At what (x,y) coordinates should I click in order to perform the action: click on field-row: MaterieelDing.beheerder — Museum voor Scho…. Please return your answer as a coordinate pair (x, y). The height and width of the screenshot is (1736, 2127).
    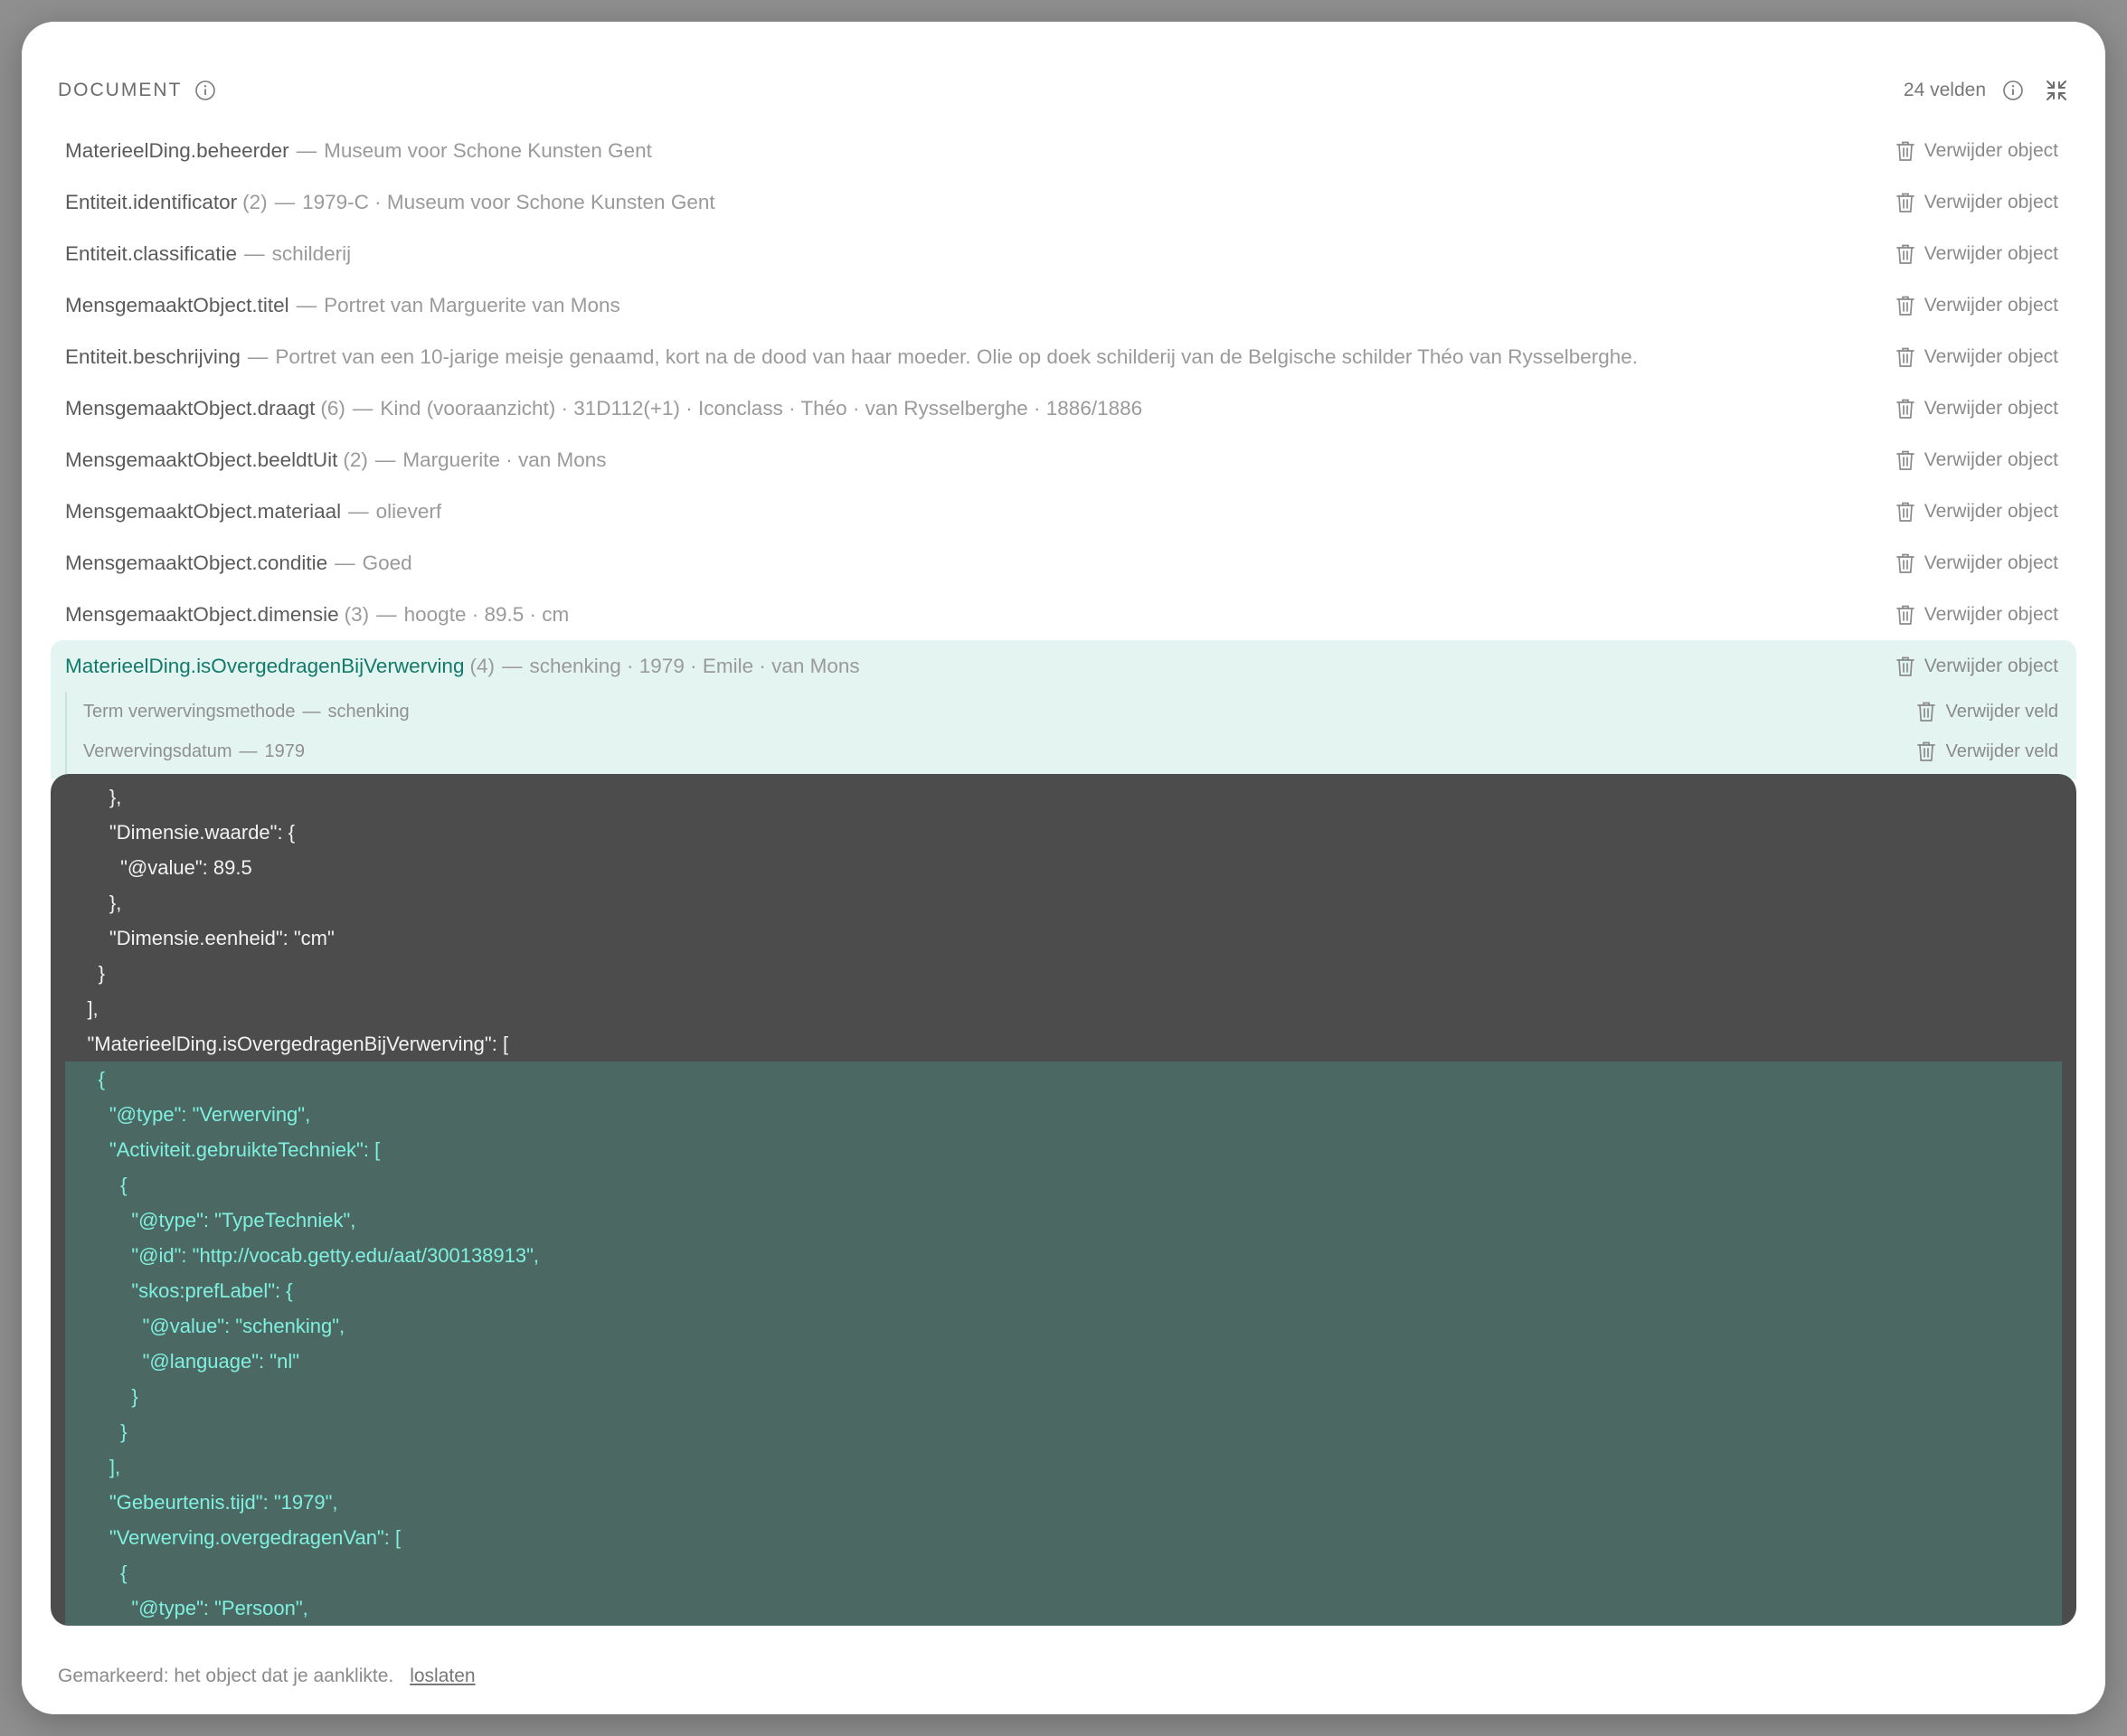
    Looking at the image, I should click on (1063, 151).